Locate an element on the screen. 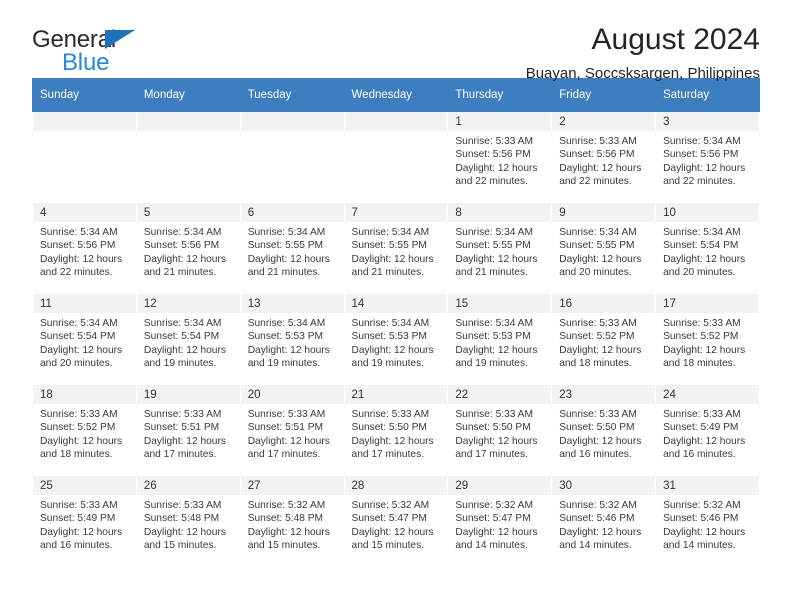  day-number: 7 is located at coordinates (396, 212).